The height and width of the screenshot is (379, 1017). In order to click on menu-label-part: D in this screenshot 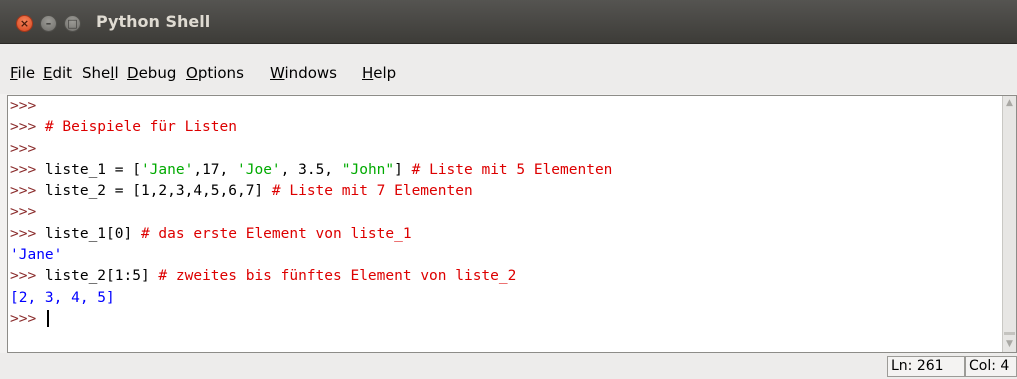, I will do `click(133, 73)`.